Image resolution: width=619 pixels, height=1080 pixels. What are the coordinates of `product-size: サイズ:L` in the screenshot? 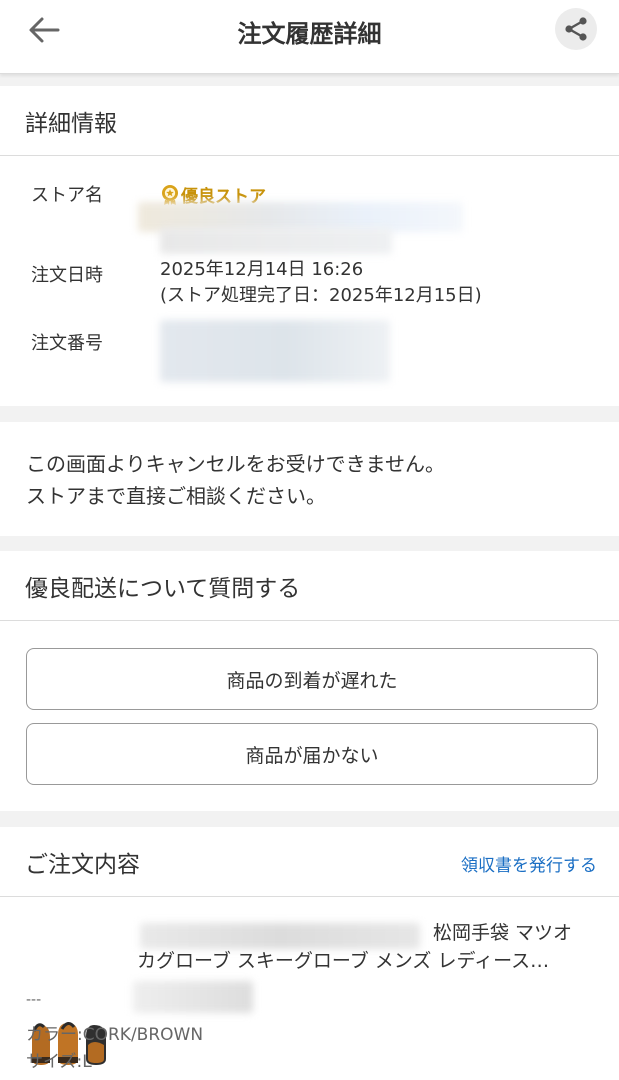 It's located at (59, 1062).